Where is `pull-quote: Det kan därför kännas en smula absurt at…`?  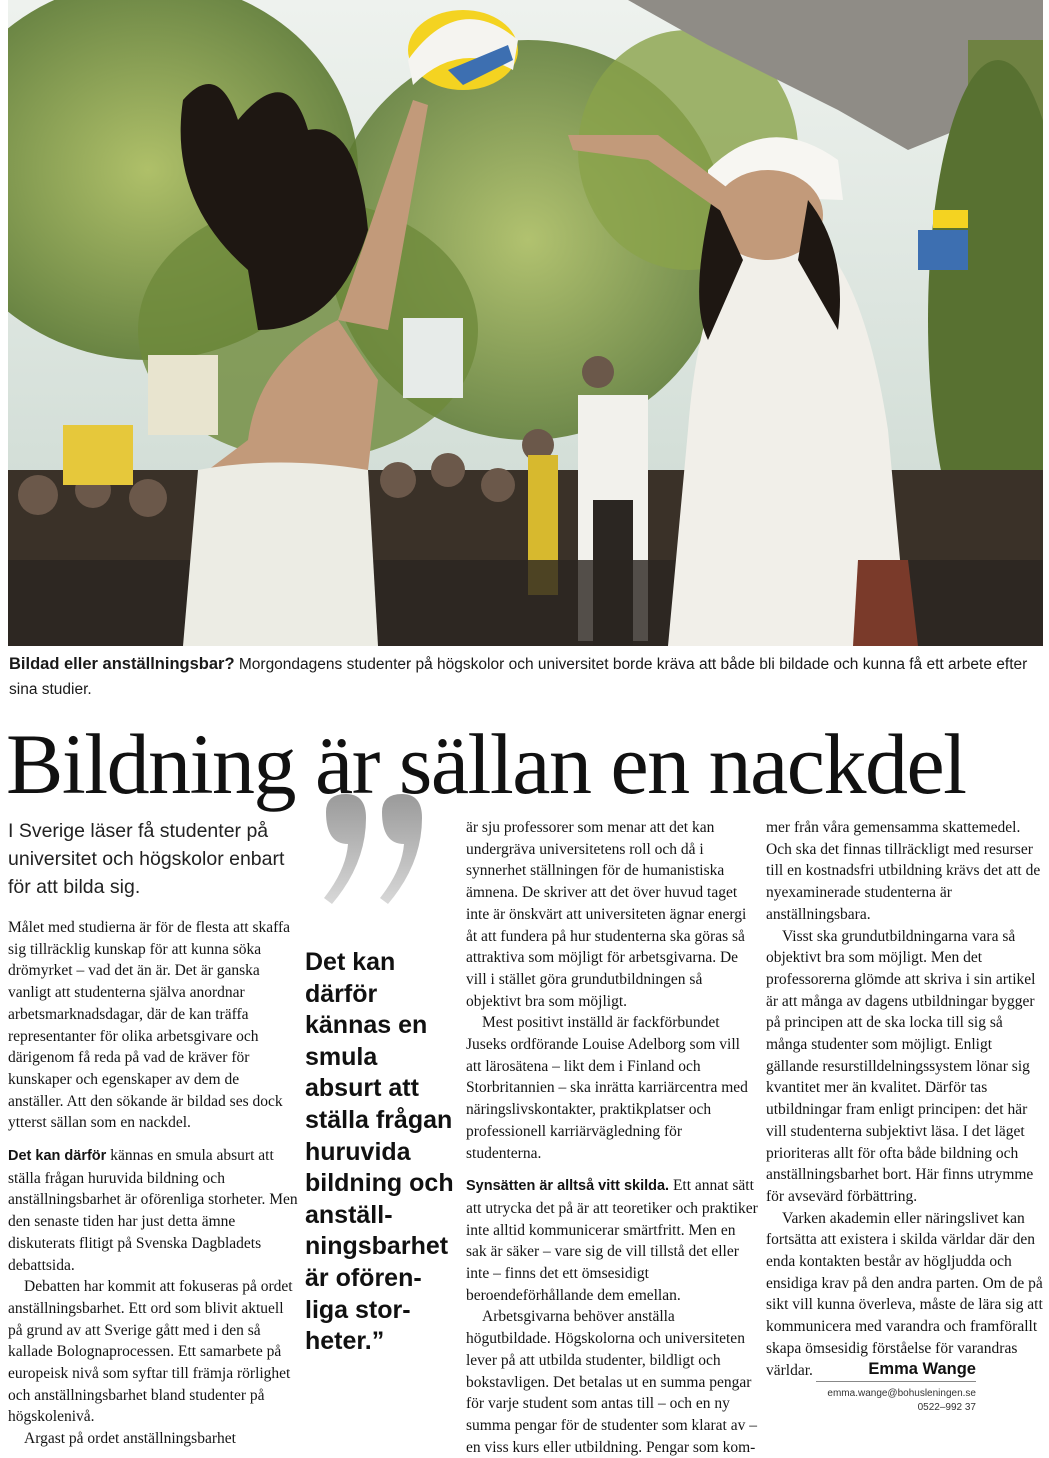 pull-quote: Det kan därför kännas en smula absurt at… is located at coordinates (379, 1152).